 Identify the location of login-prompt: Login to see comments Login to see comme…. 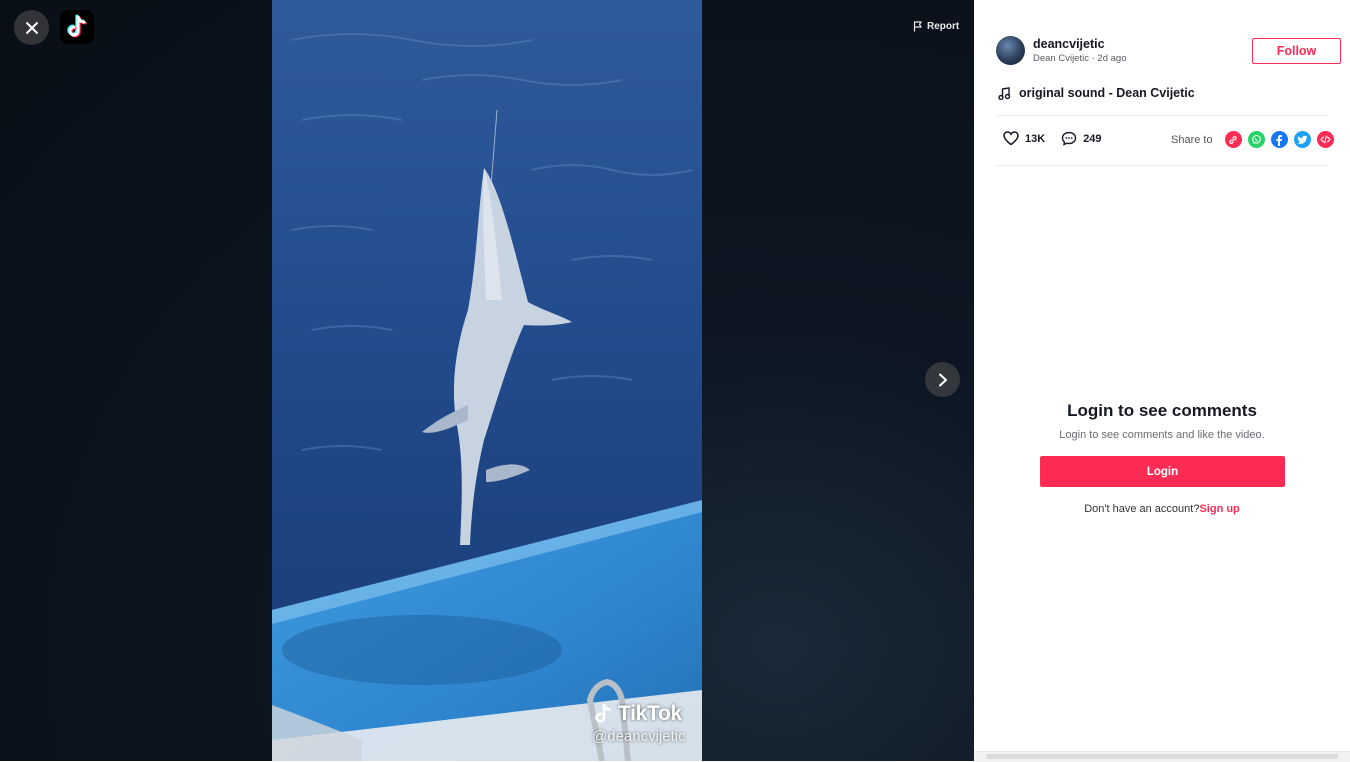
(1162, 421).